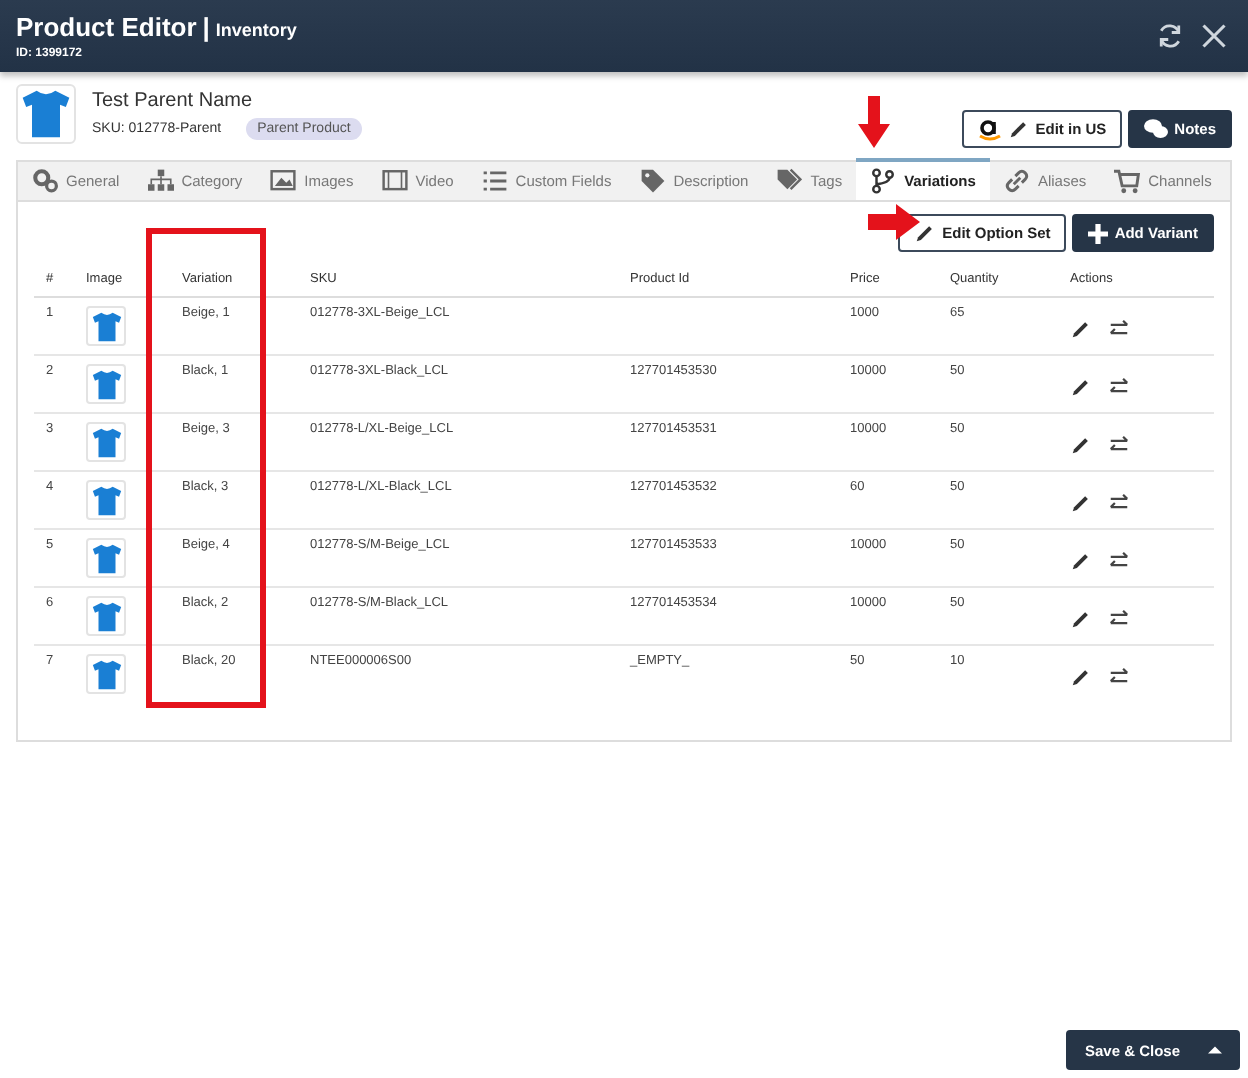 This screenshot has height=1078, width=1248. What do you see at coordinates (106, 27) in the screenshot?
I see `window-title: Product Editor` at bounding box center [106, 27].